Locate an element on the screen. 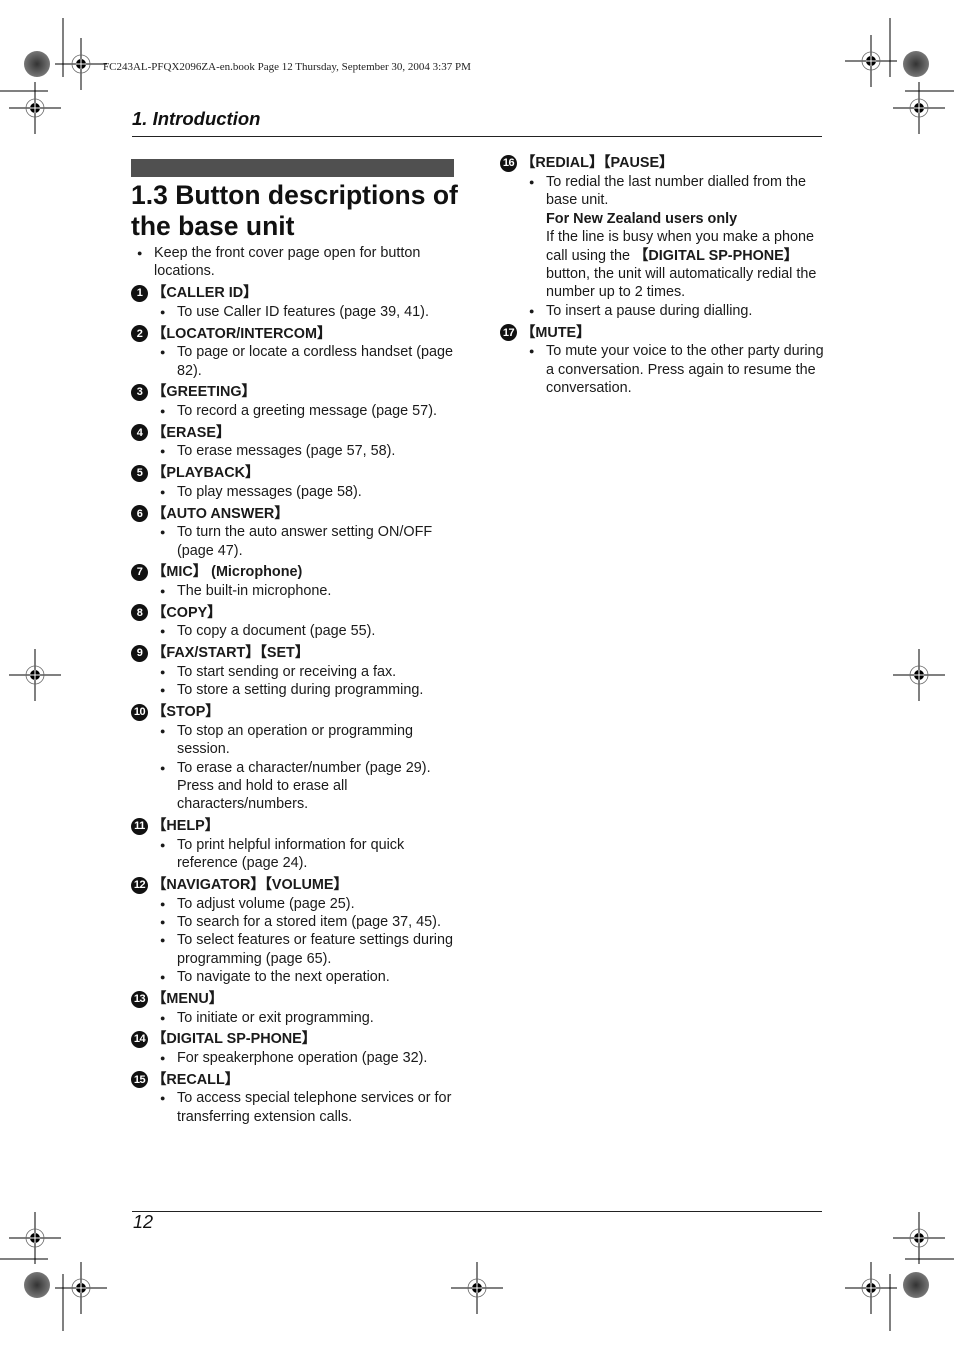 The height and width of the screenshot is (1351, 954). number-badge-icon: 12 is located at coordinates (139, 885).